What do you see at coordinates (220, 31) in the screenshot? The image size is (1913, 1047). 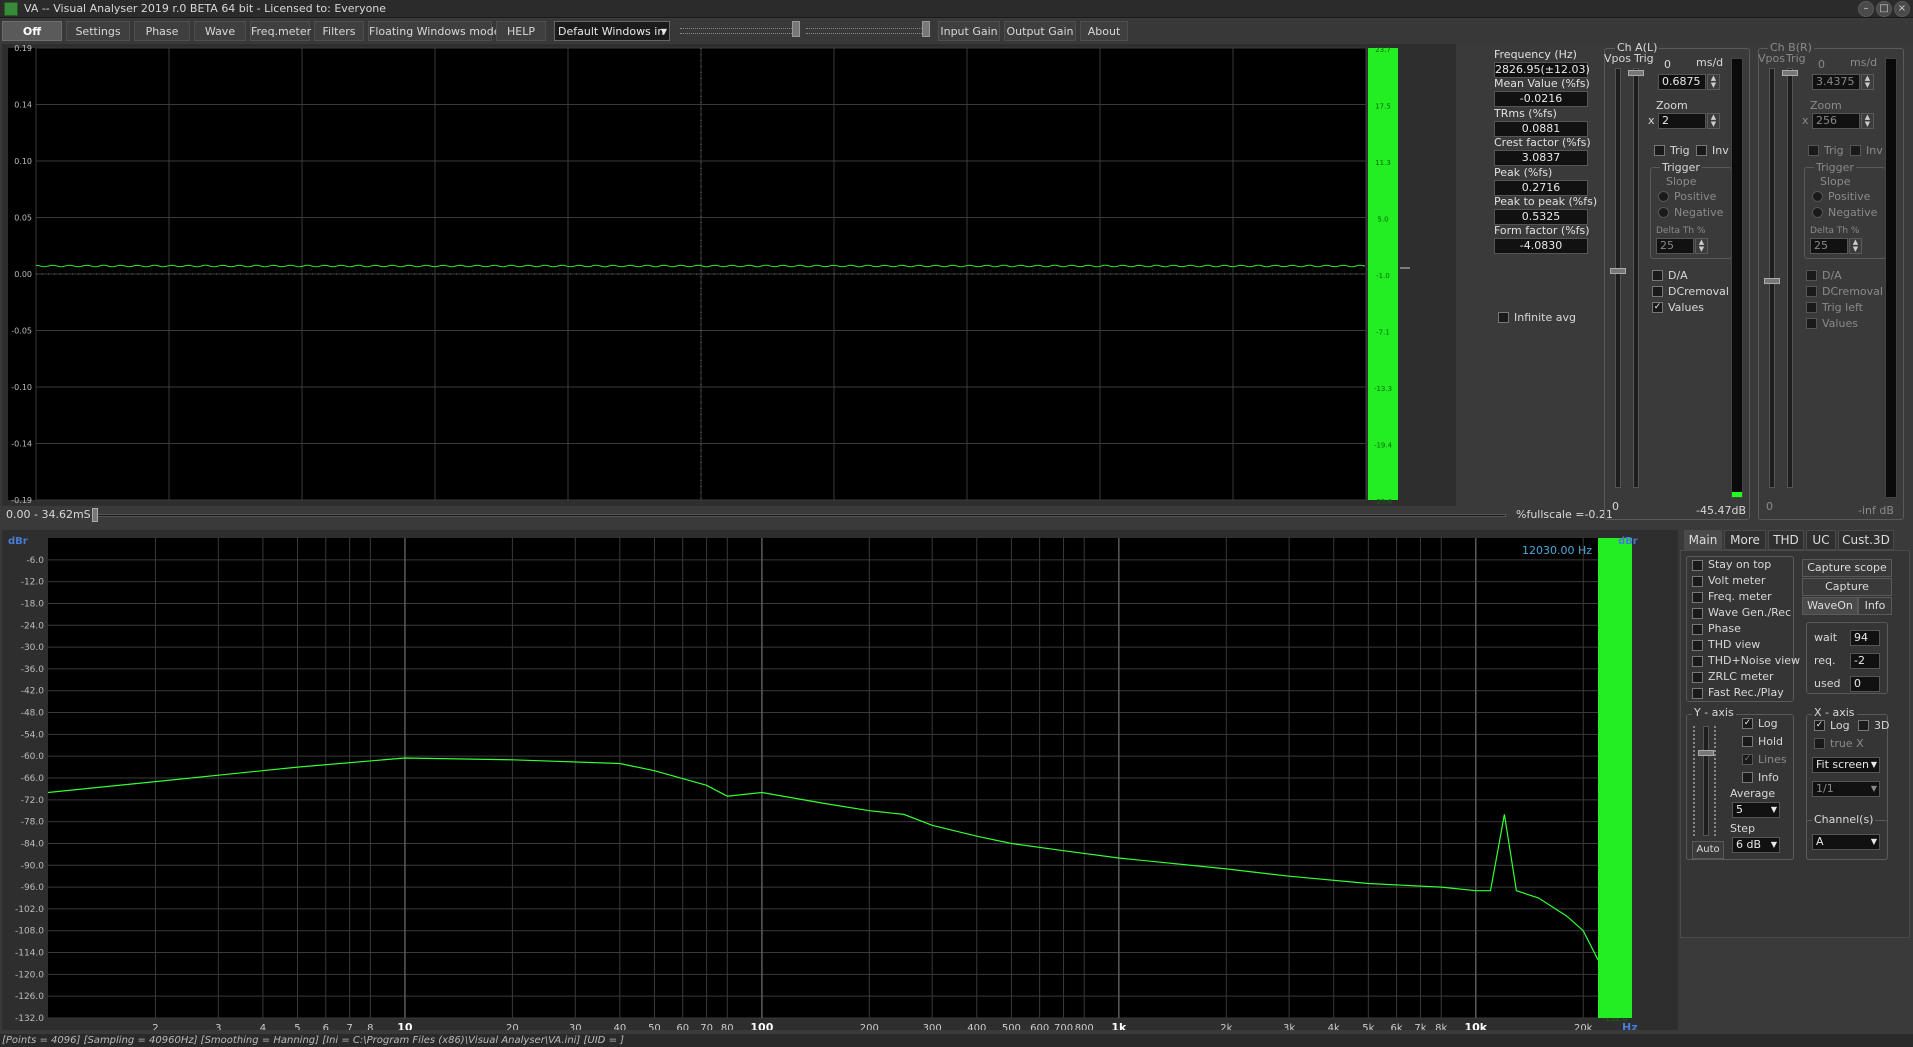 I see `wave-button: Wave` at bounding box center [220, 31].